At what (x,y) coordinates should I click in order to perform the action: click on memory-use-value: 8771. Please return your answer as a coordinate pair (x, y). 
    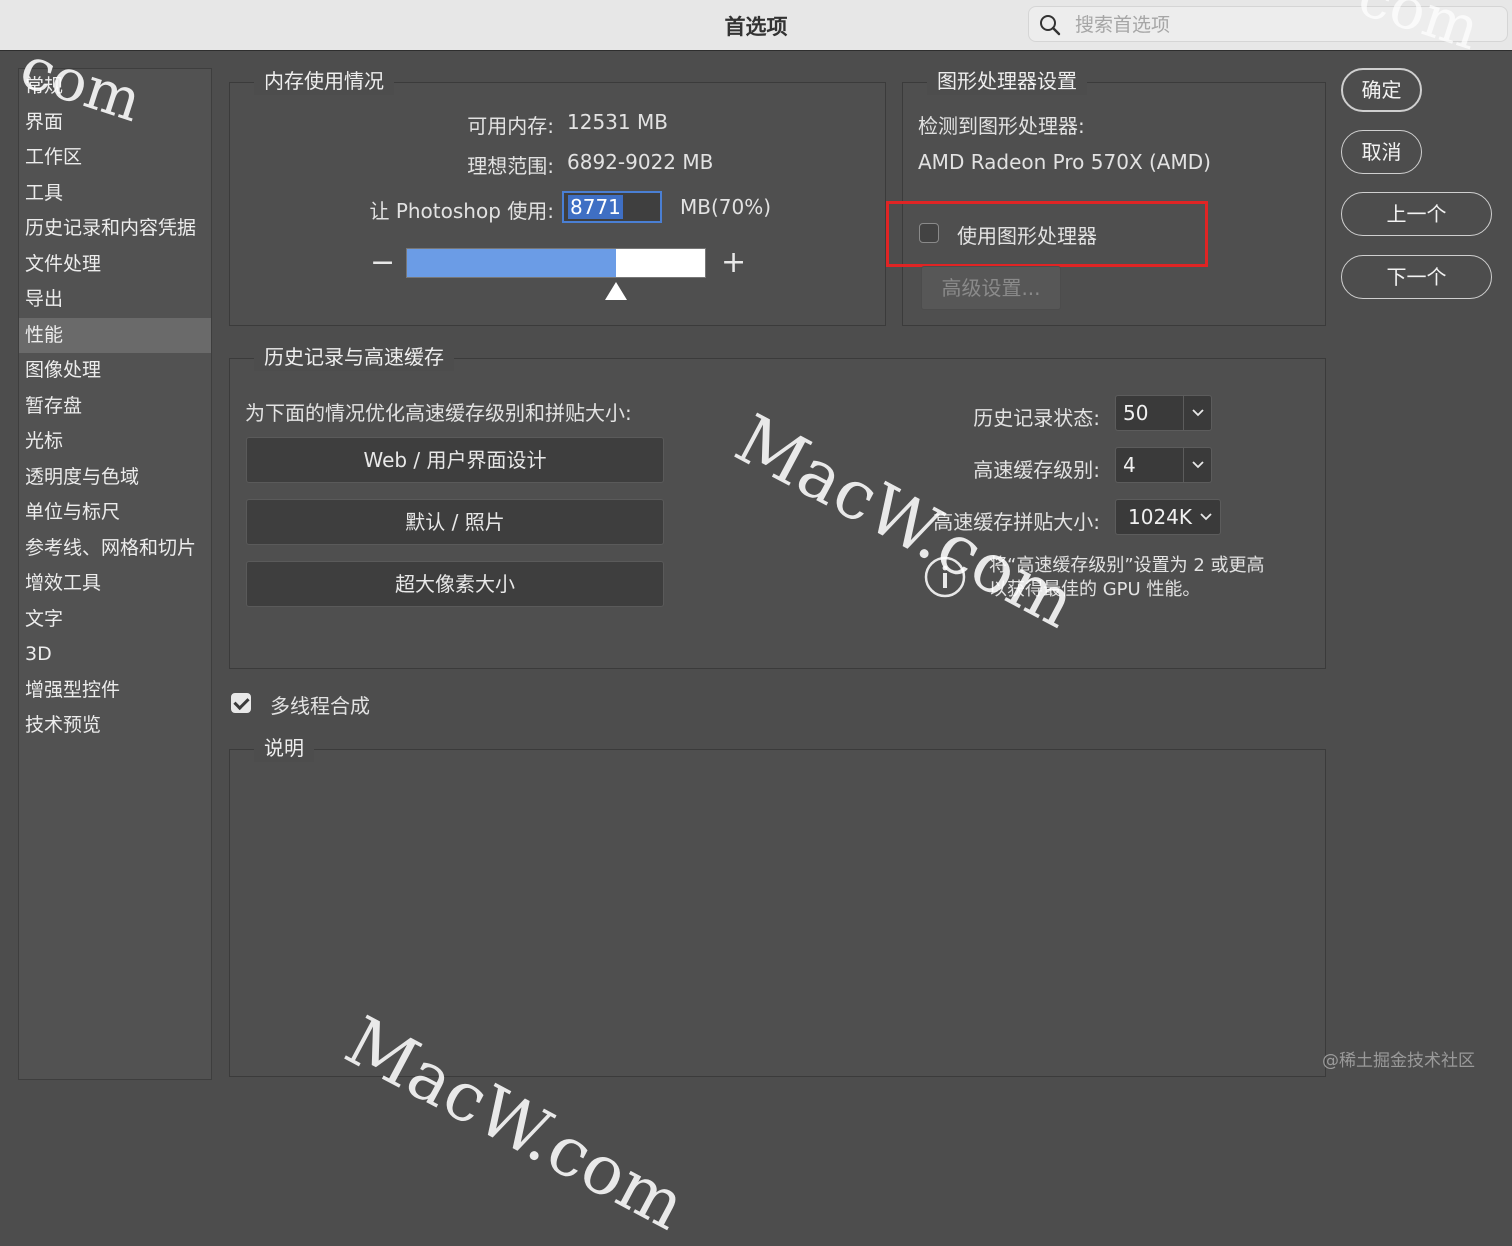
    Looking at the image, I should click on (595, 207).